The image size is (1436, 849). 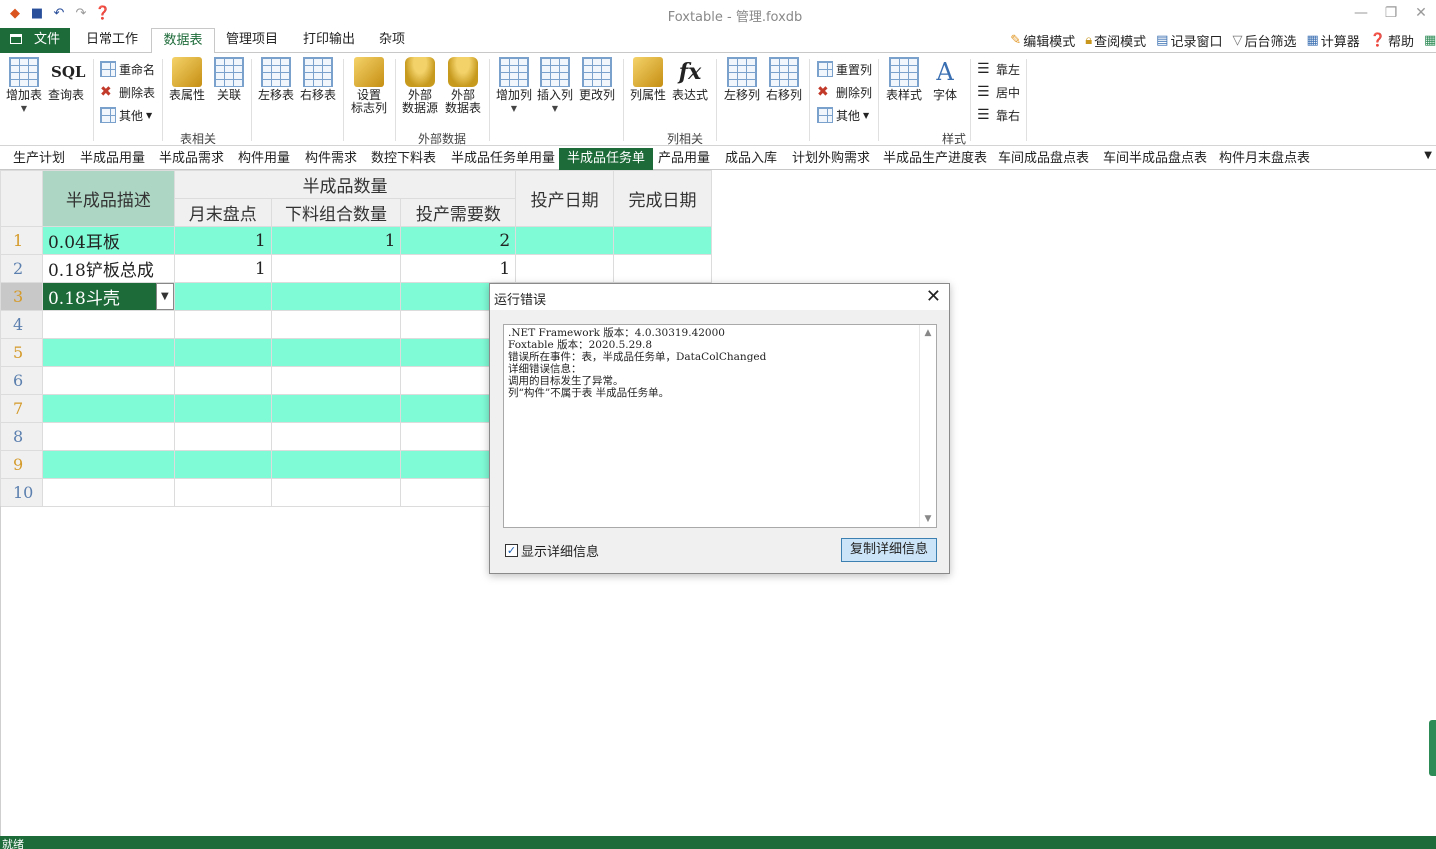 I want to click on expression-column-button: fx 表达式, so click(x=690, y=79).